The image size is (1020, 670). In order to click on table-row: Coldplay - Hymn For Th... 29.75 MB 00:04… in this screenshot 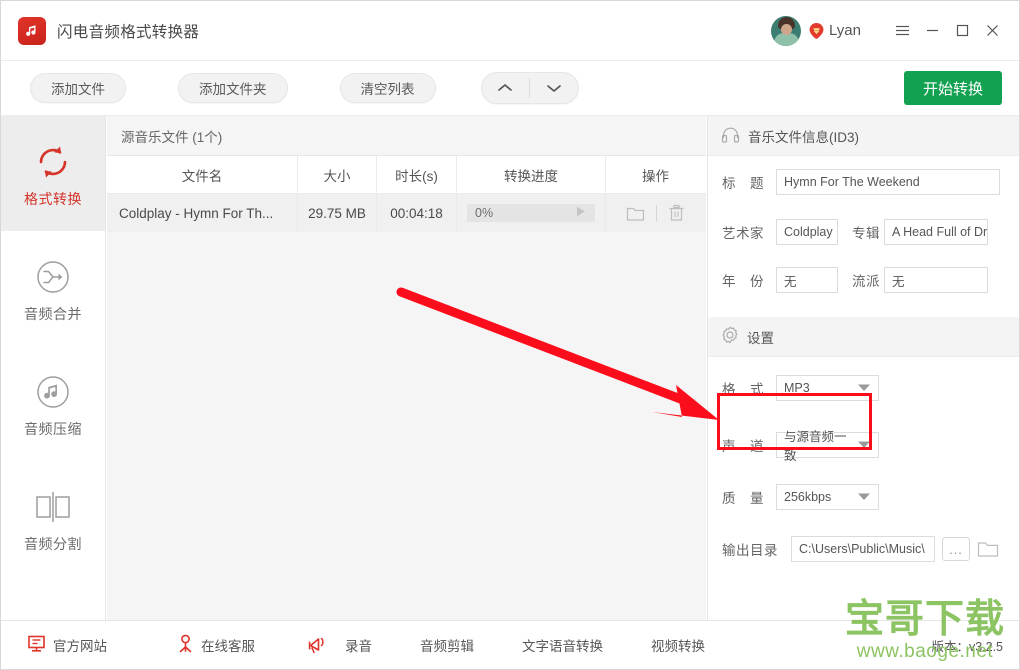, I will do `click(406, 213)`.